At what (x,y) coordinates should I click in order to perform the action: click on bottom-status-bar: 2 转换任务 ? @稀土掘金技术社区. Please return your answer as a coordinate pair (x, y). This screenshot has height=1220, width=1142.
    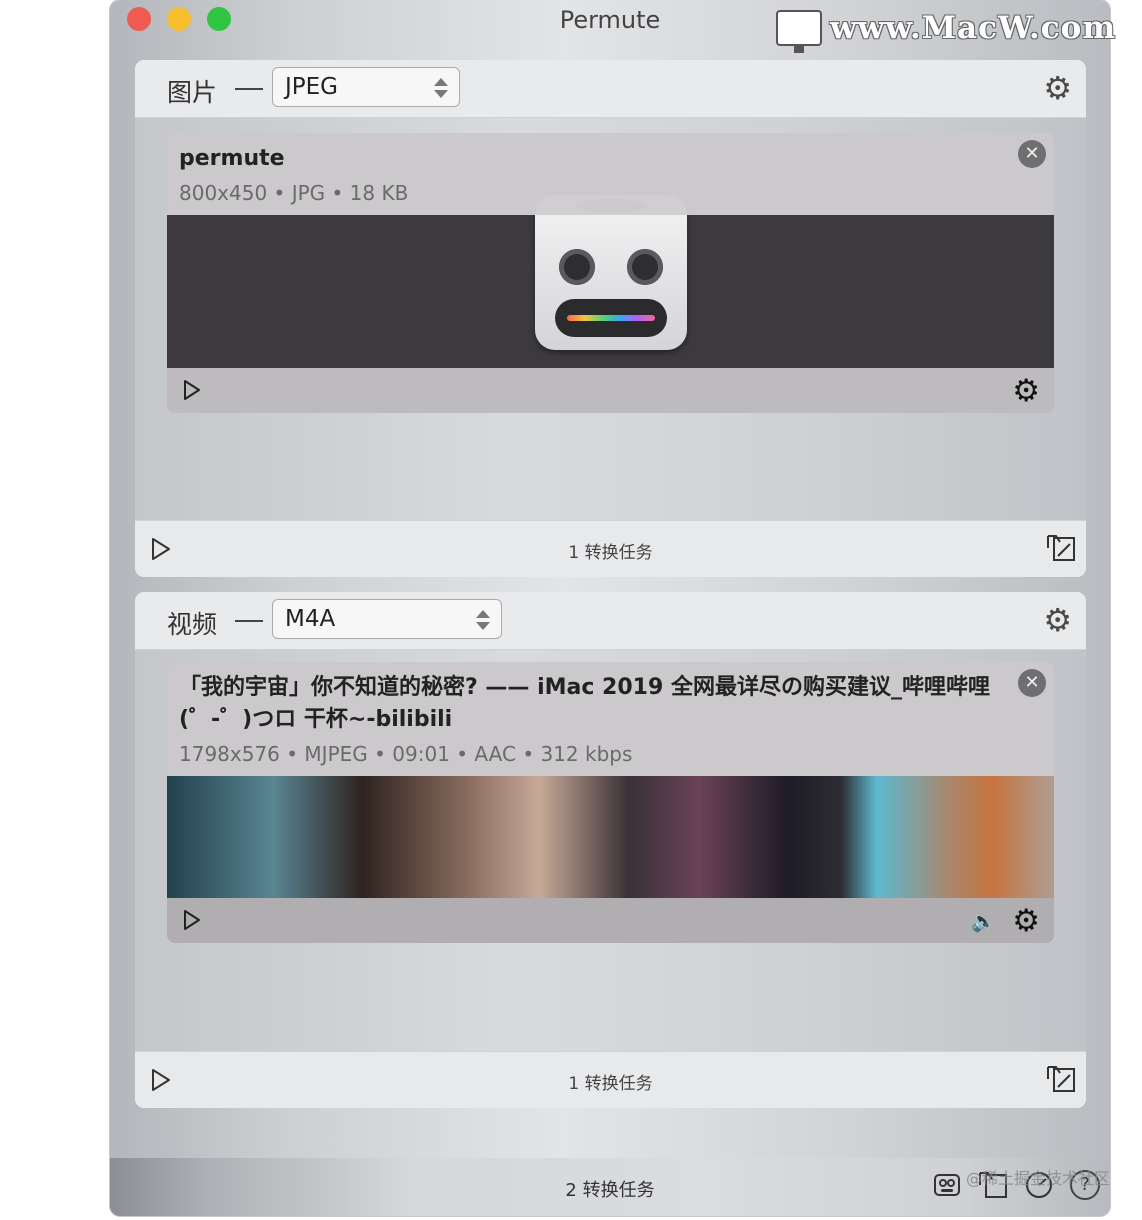
    Looking at the image, I should click on (610, 1187).